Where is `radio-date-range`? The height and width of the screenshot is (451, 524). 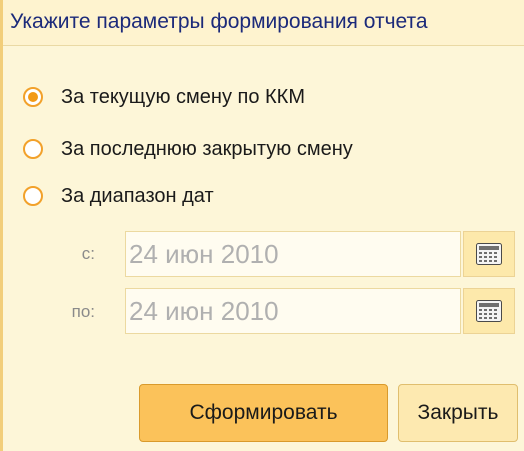 radio-date-range is located at coordinates (33, 196).